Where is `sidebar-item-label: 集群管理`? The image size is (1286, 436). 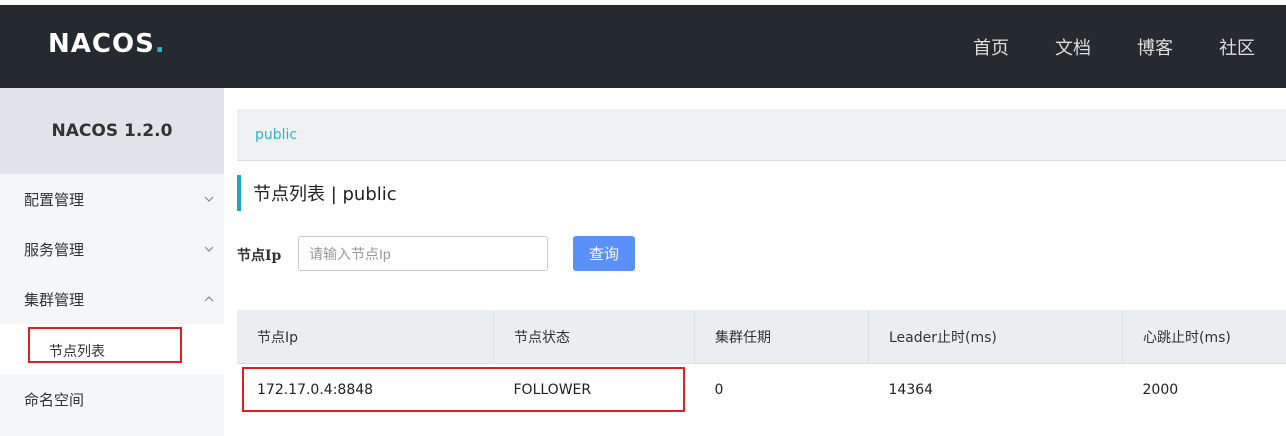
sidebar-item-label: 集群管理 is located at coordinates (54, 299).